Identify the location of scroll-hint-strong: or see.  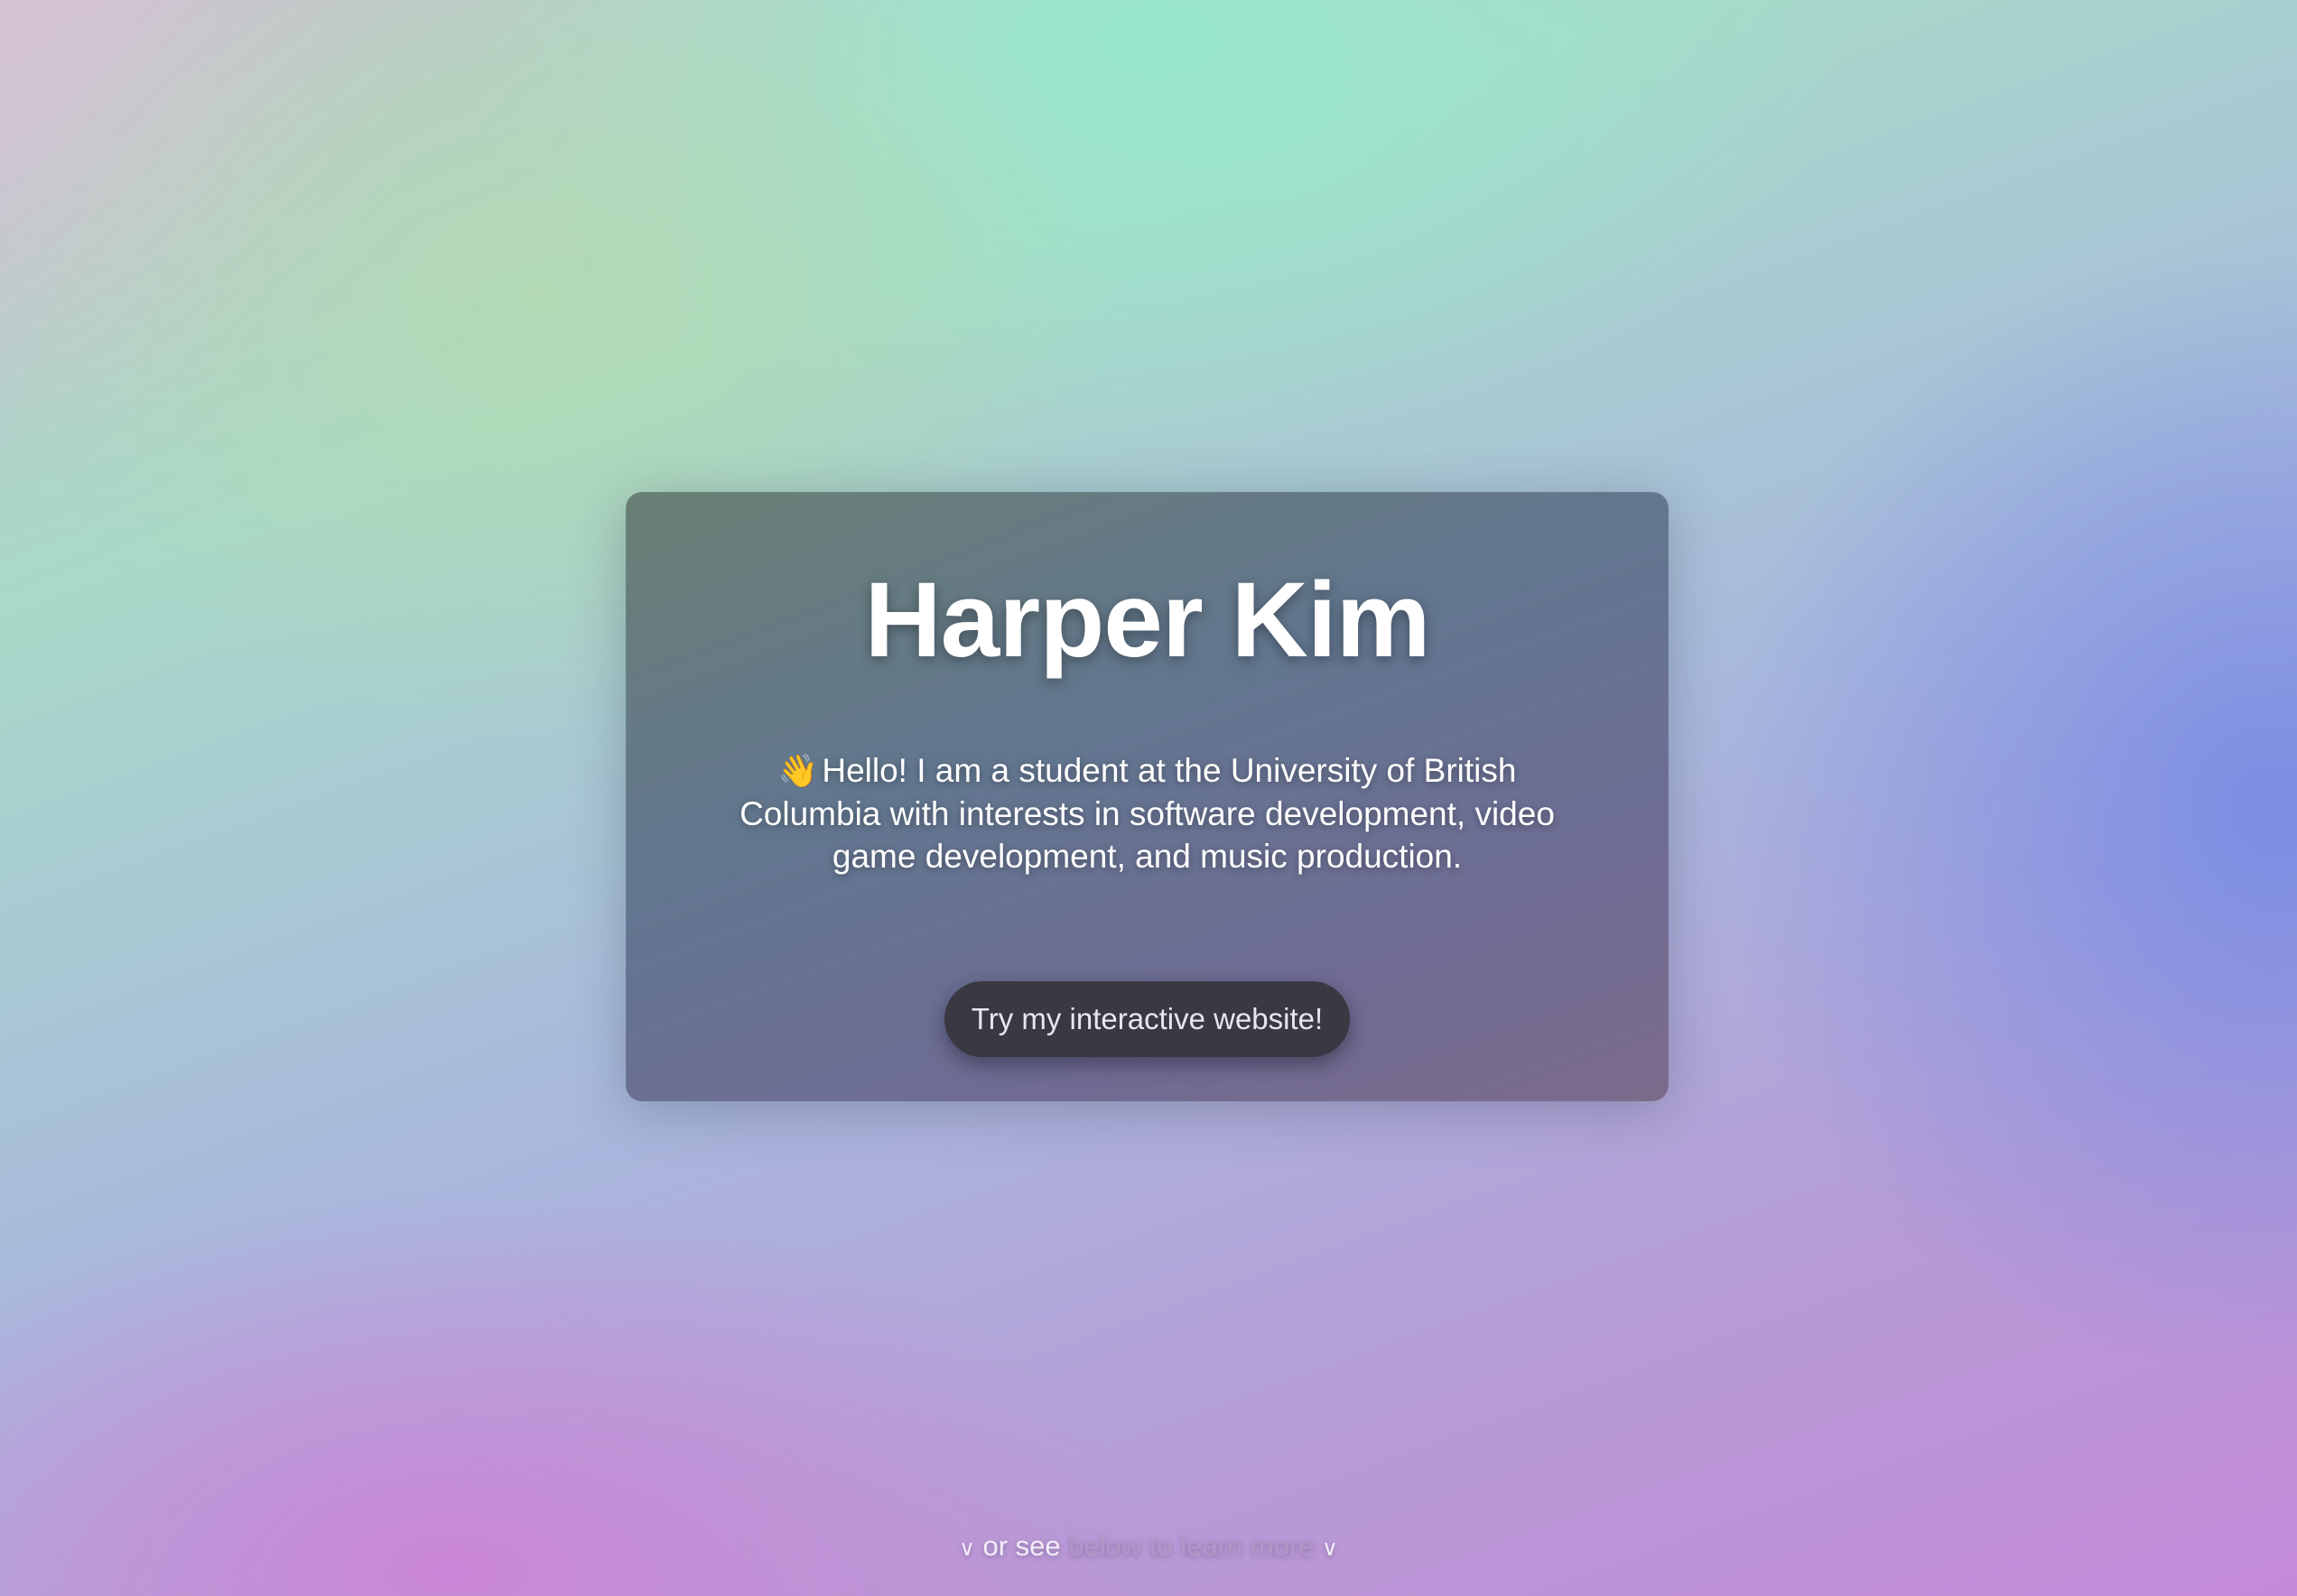
(1021, 1546).